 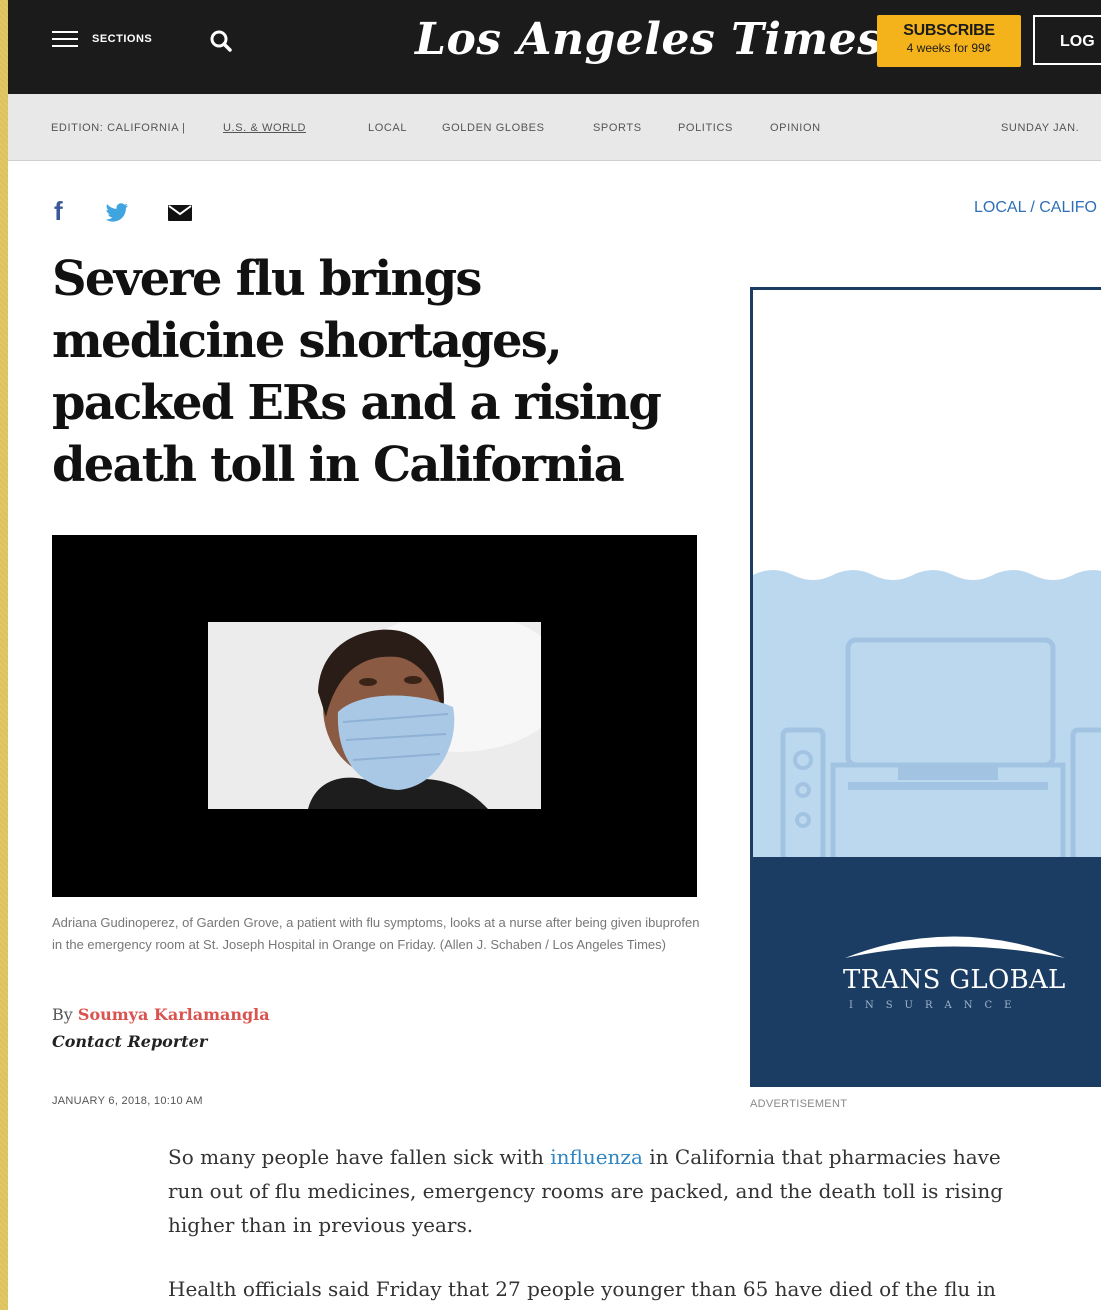 I want to click on paragraph-1-start: So many people have fallen sick with, so click(x=359, y=1157).